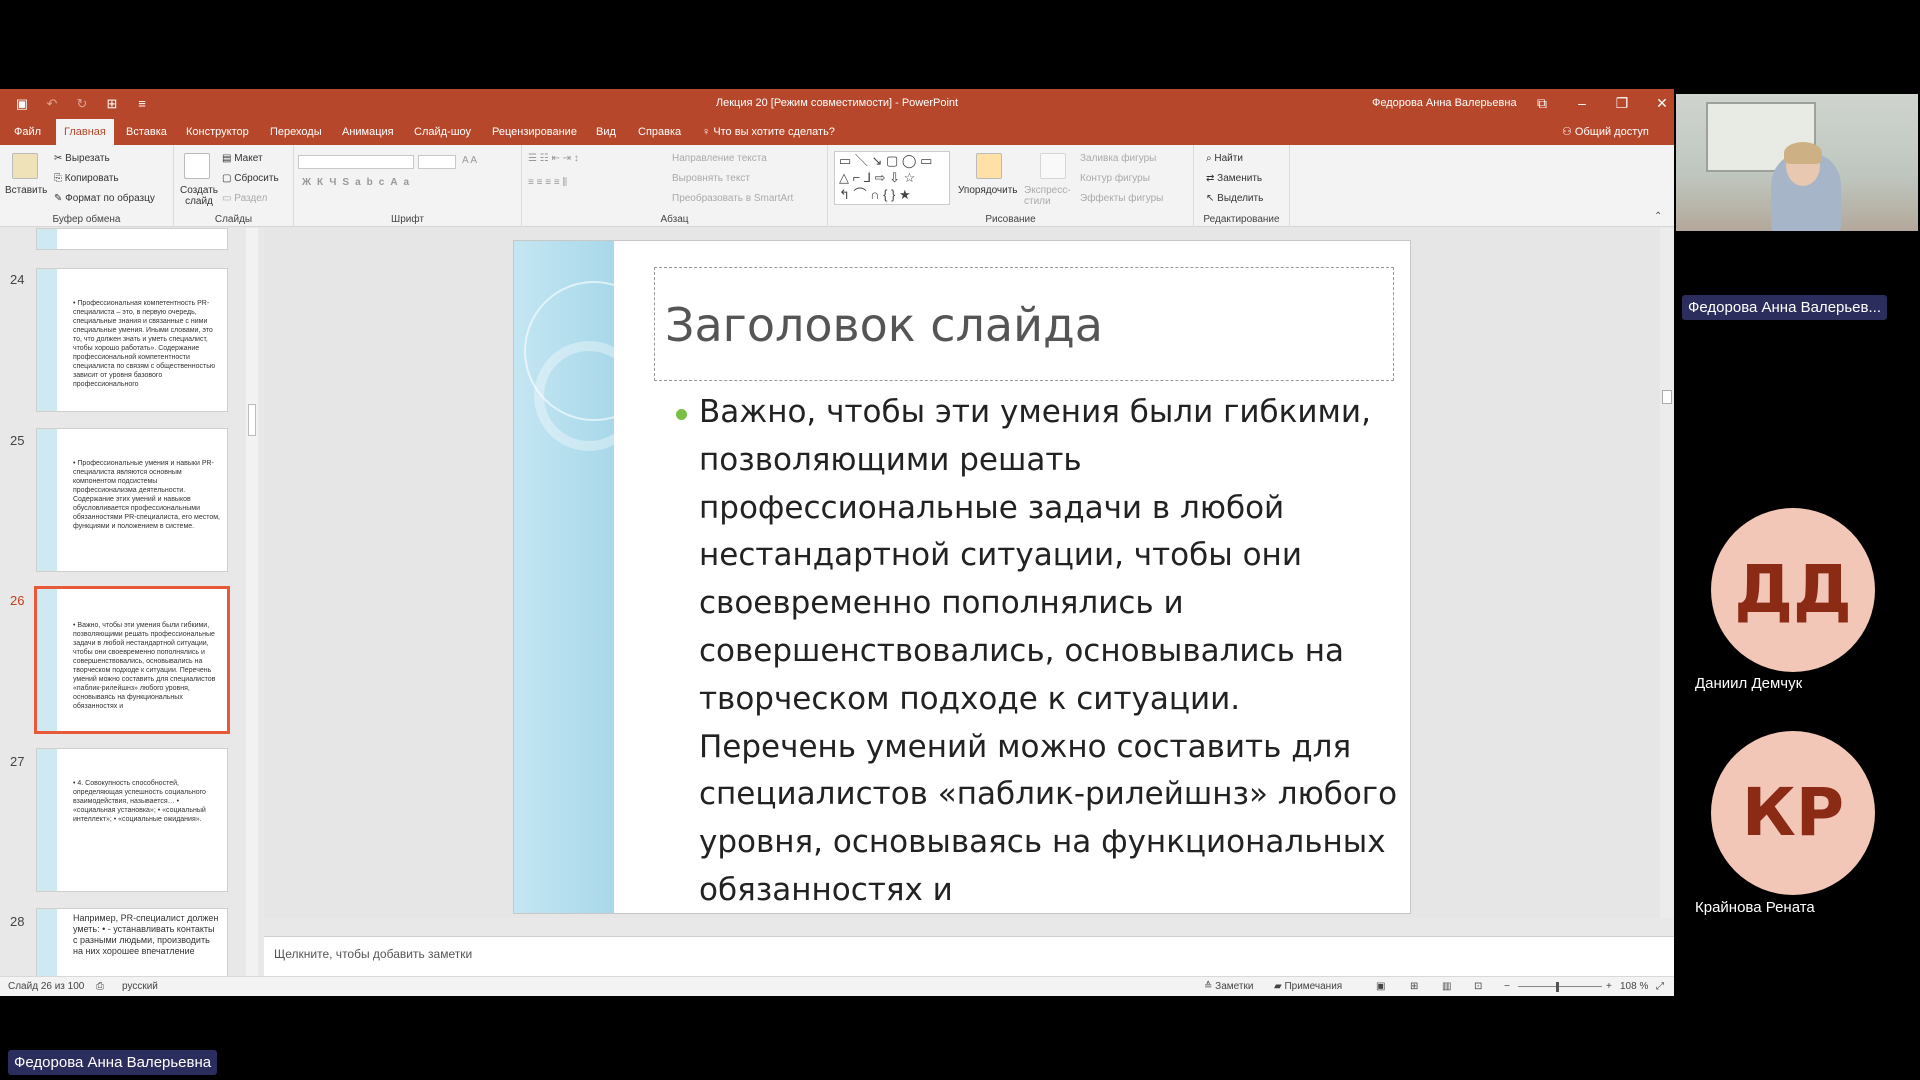 The image size is (1920, 1080). Describe the element at coordinates (1121, 198) in the screenshot. I see `shape-effects-button: Эффекты фигуры` at that location.